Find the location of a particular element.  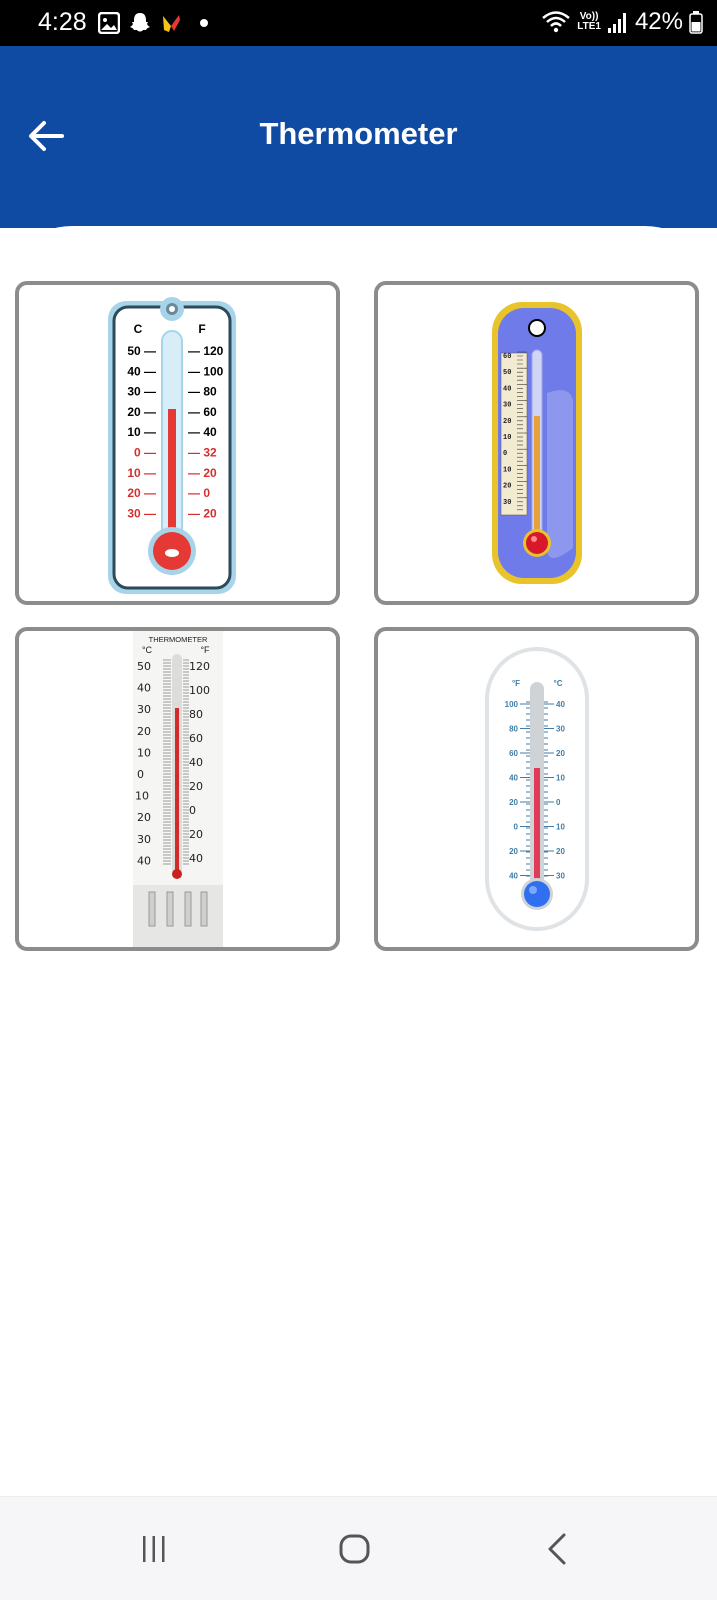

notification-icons is located at coordinates (140, 23).